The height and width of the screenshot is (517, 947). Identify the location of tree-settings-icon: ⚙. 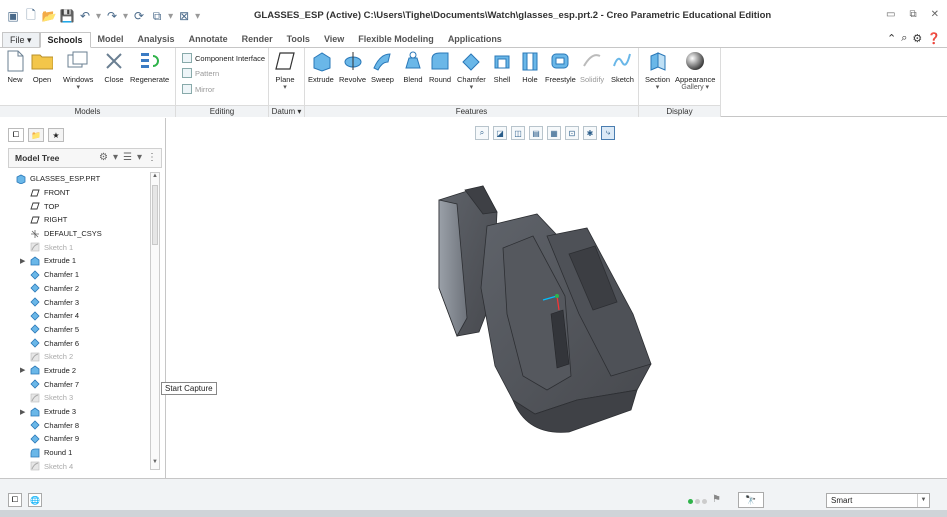
(103, 157).